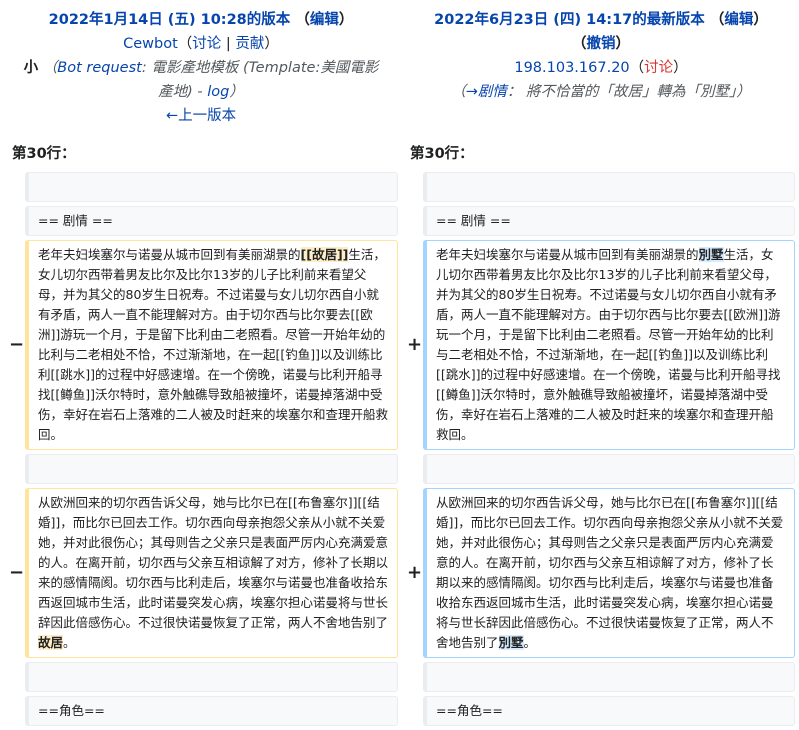 This screenshot has height=730, width=799. I want to click on section-link: →剧情, so click(486, 92).